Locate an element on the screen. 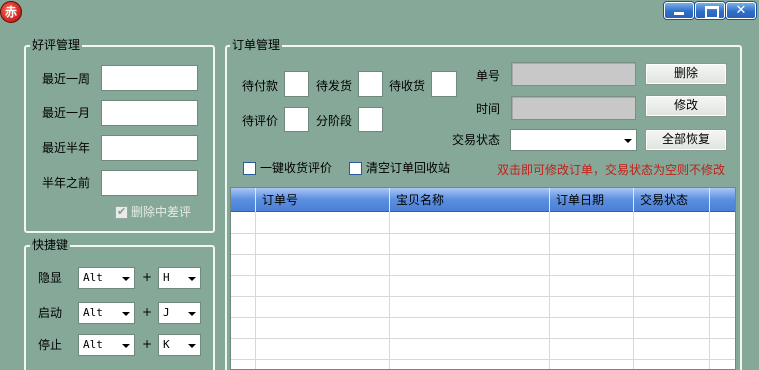 This screenshot has width=759, height=370. review-older-field is located at coordinates (149, 183).